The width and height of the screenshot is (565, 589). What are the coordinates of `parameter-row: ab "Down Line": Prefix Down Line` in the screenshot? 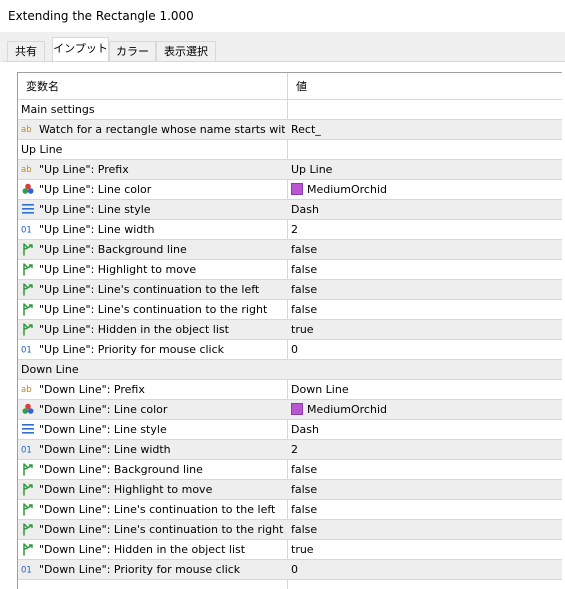 It's located at (290, 390).